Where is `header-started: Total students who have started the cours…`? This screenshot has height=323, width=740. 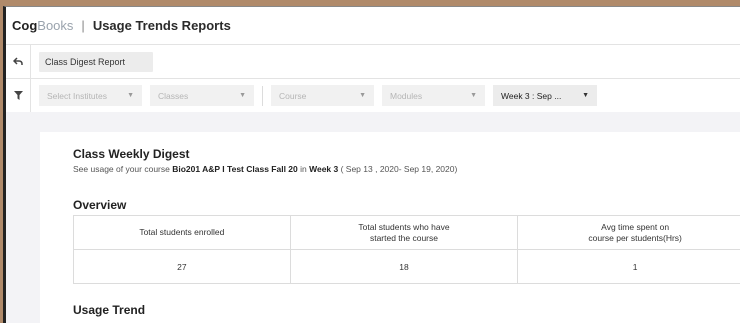
header-started: Total students who have started the cours… is located at coordinates (404, 232).